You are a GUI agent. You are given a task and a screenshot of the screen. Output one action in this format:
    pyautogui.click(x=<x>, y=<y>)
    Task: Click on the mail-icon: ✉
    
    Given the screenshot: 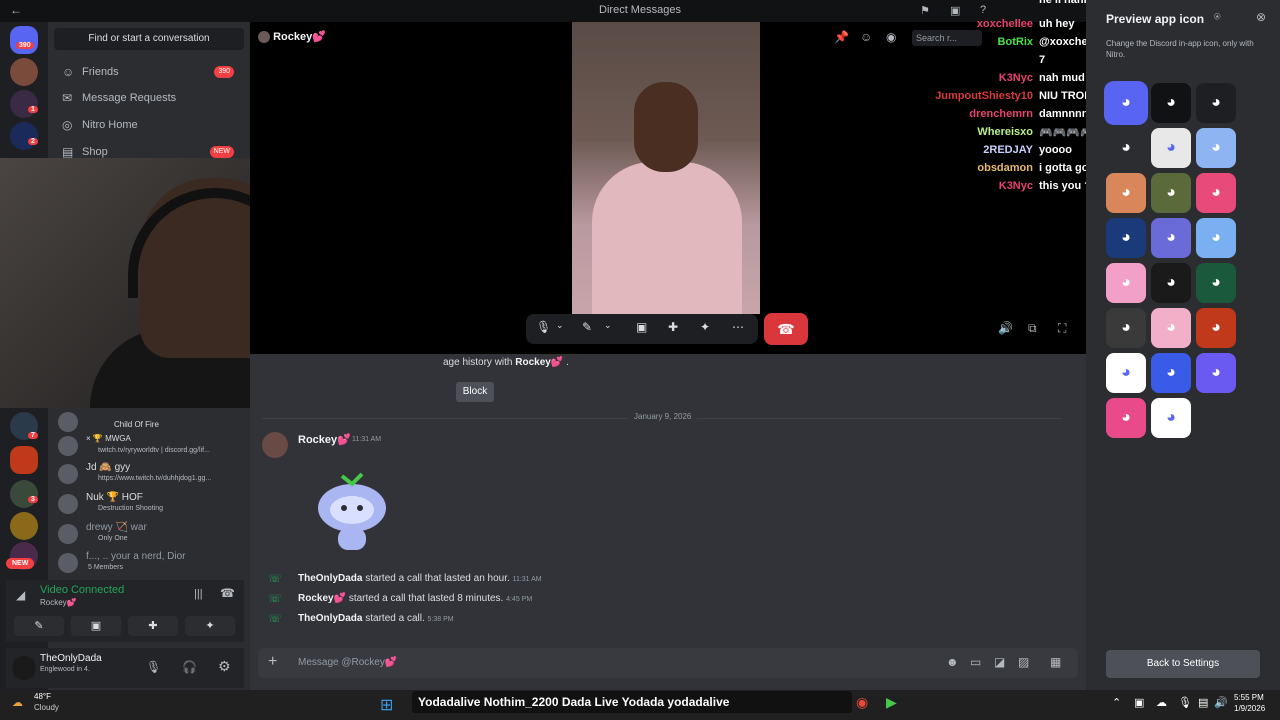 What is the action you would take?
    pyautogui.click(x=67, y=98)
    